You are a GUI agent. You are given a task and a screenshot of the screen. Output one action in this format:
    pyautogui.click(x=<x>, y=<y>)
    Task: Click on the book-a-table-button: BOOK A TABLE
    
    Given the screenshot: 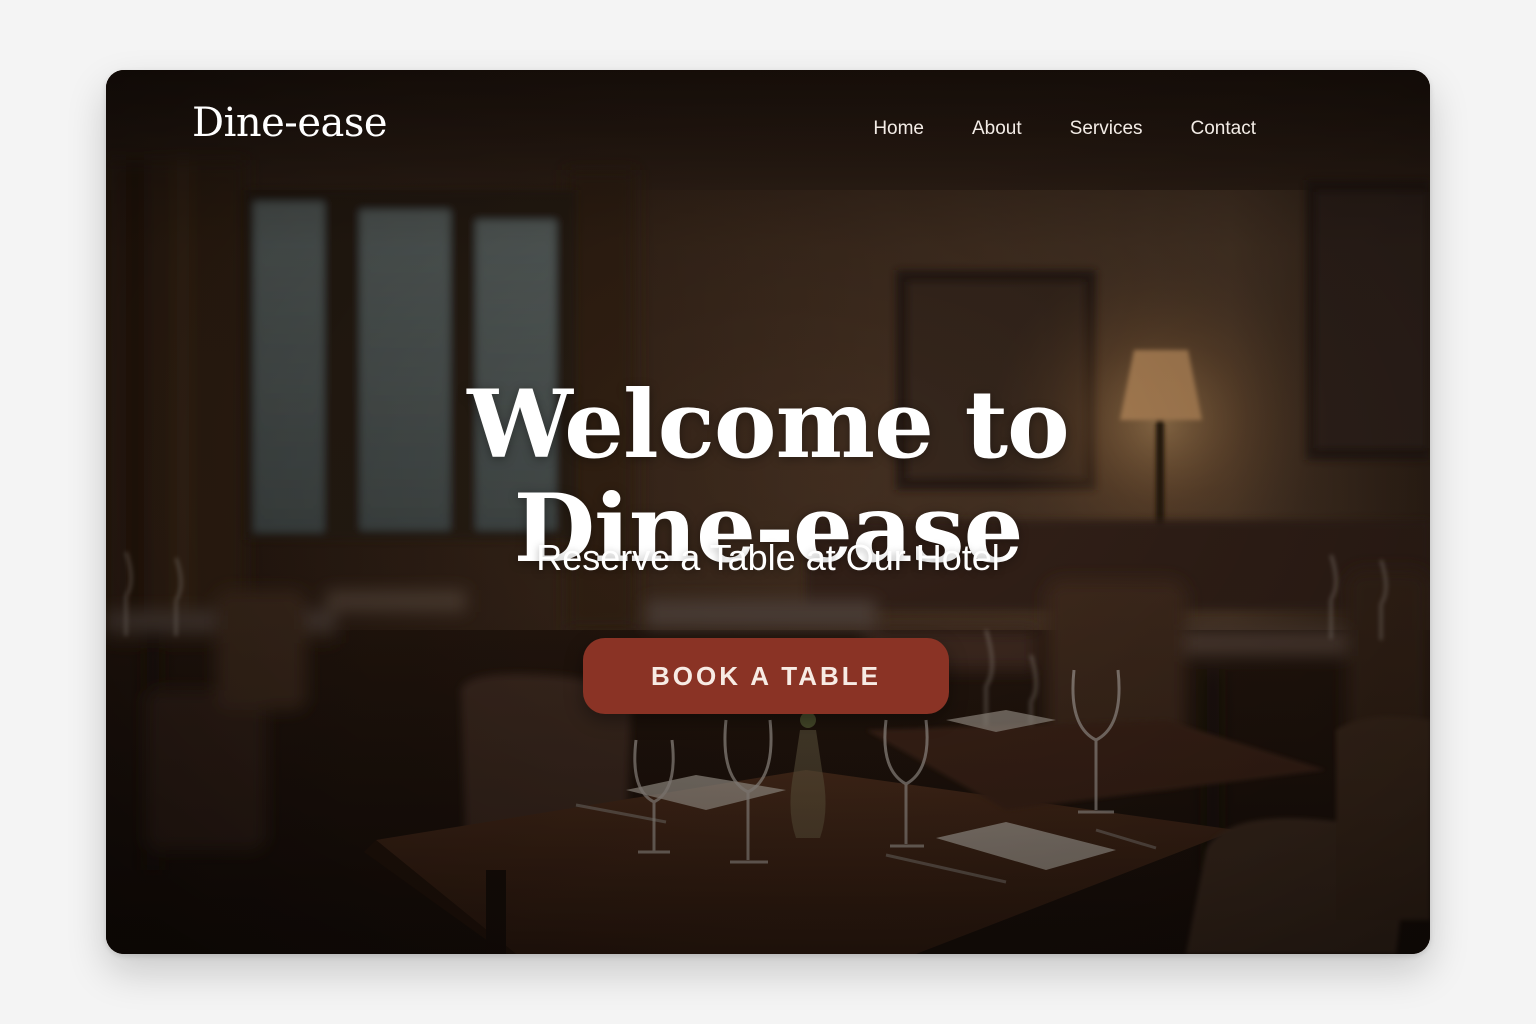 What is the action you would take?
    pyautogui.click(x=766, y=676)
    